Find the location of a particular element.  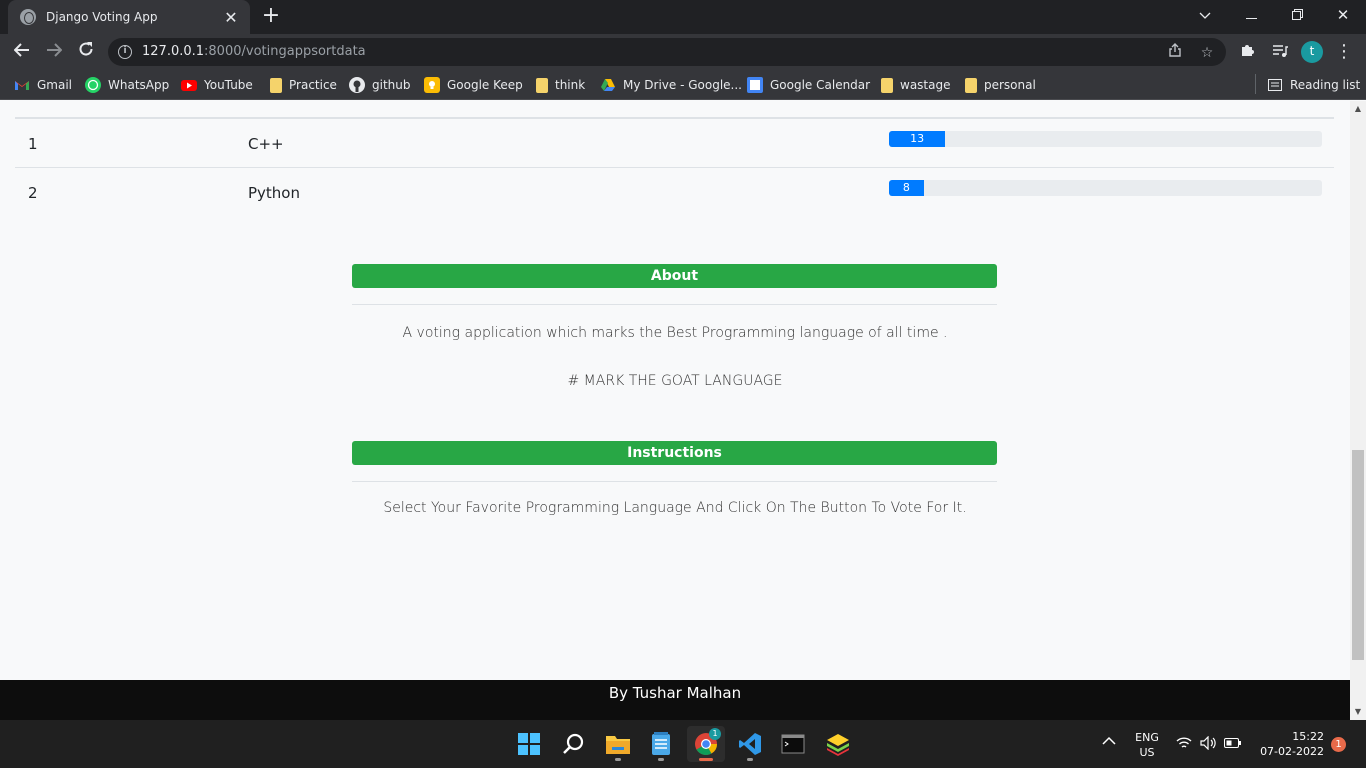

profile-avatar: t is located at coordinates (1312, 52).